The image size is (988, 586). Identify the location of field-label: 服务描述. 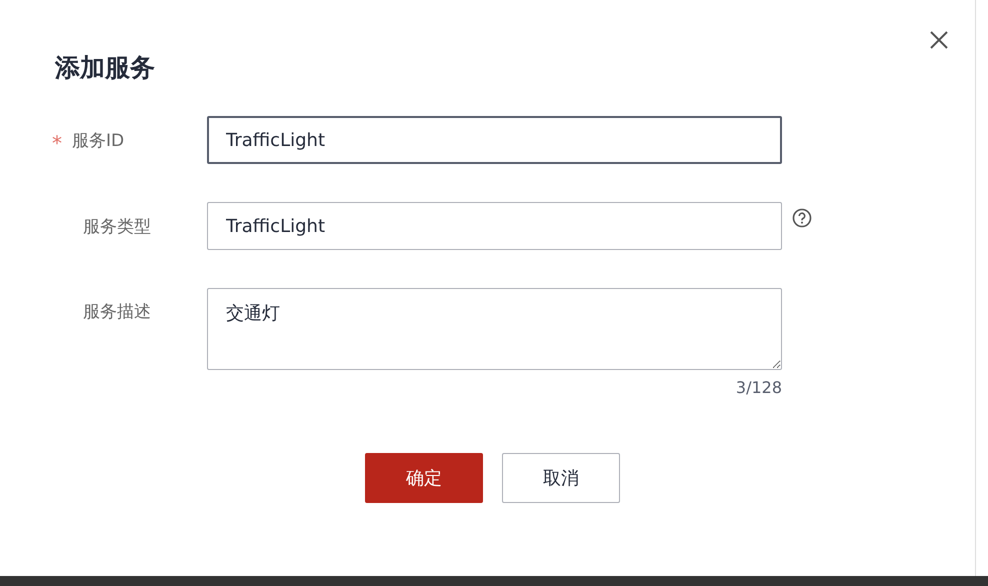
(117, 312).